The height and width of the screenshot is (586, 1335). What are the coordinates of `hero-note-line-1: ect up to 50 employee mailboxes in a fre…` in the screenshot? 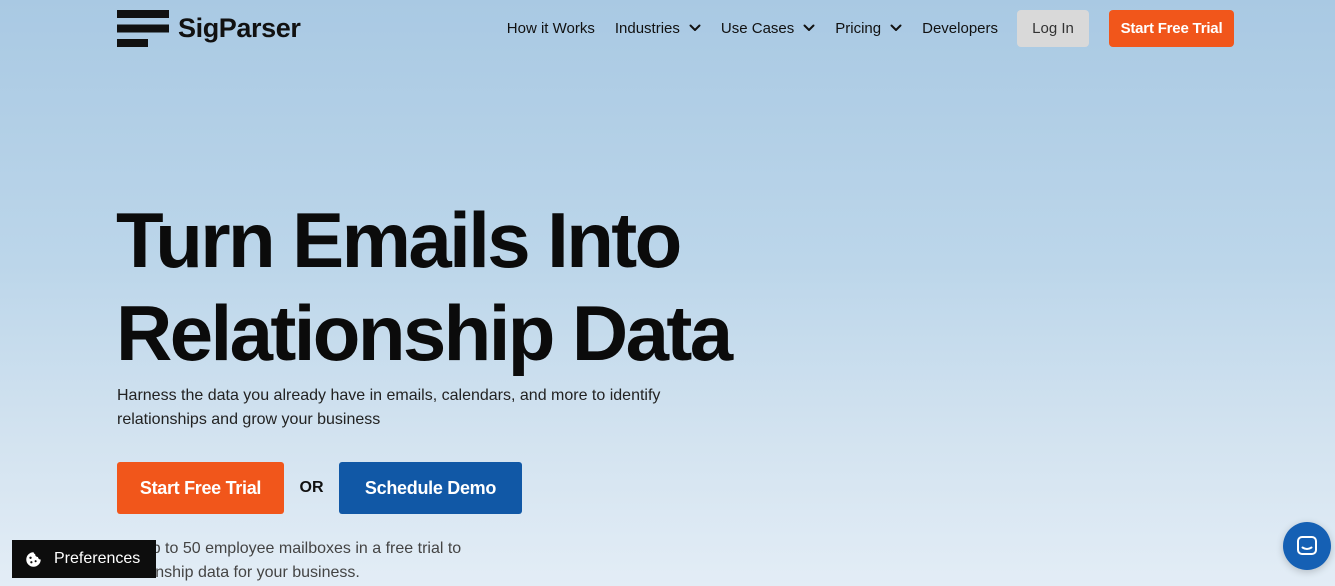 It's located at (289, 548).